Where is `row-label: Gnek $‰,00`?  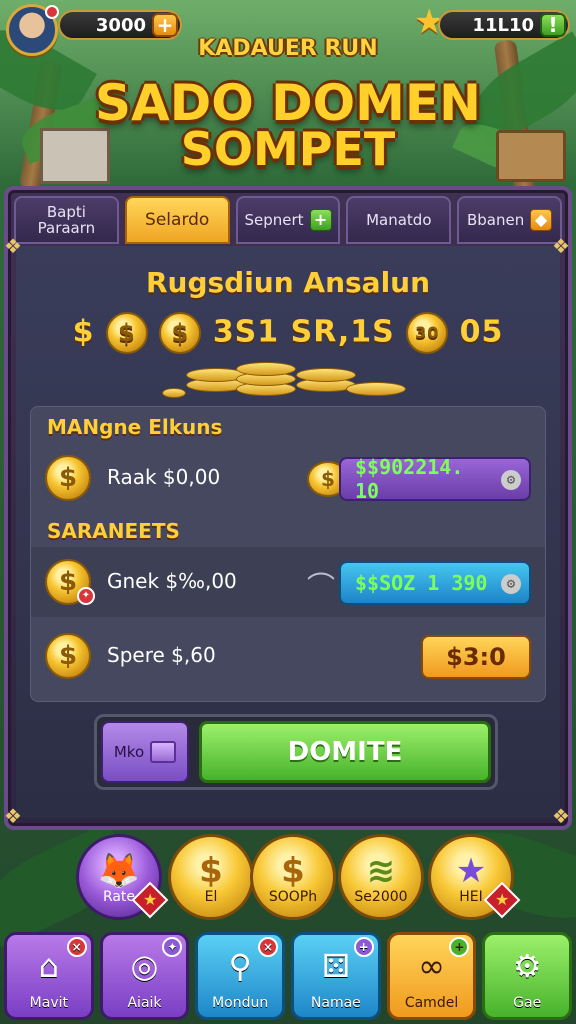
row-label: Gnek $‰,00 is located at coordinates (172, 581).